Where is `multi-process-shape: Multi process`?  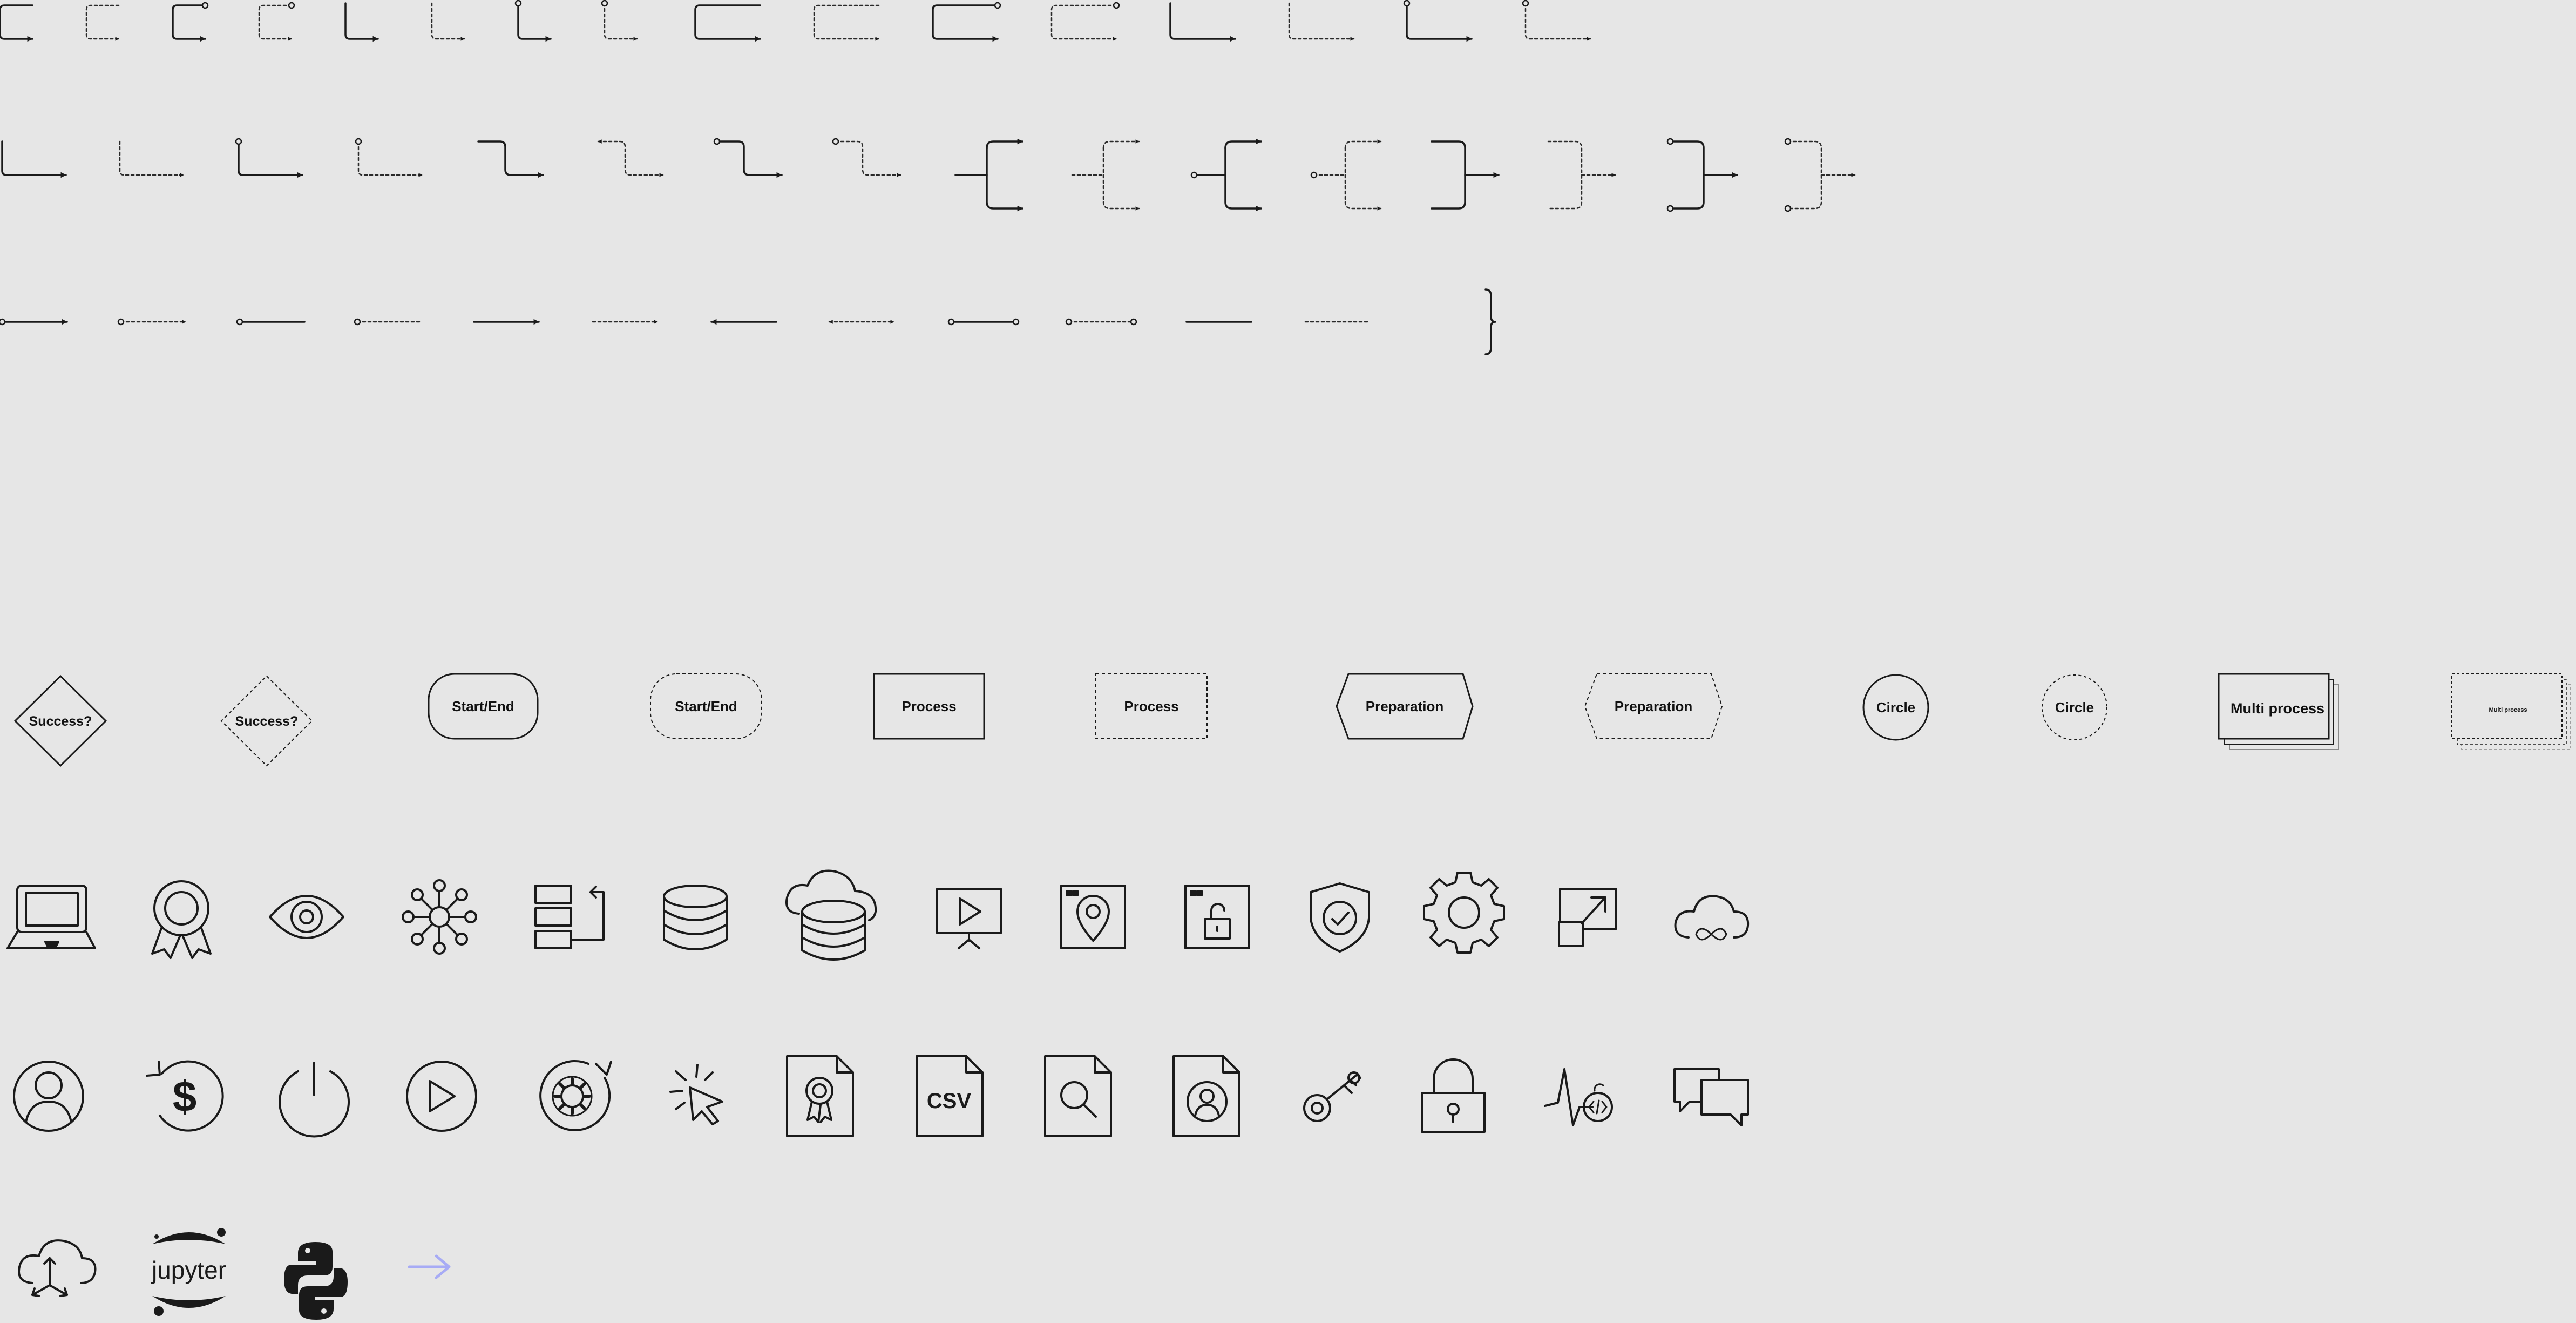
multi-process-shape: Multi process is located at coordinates (2278, 711).